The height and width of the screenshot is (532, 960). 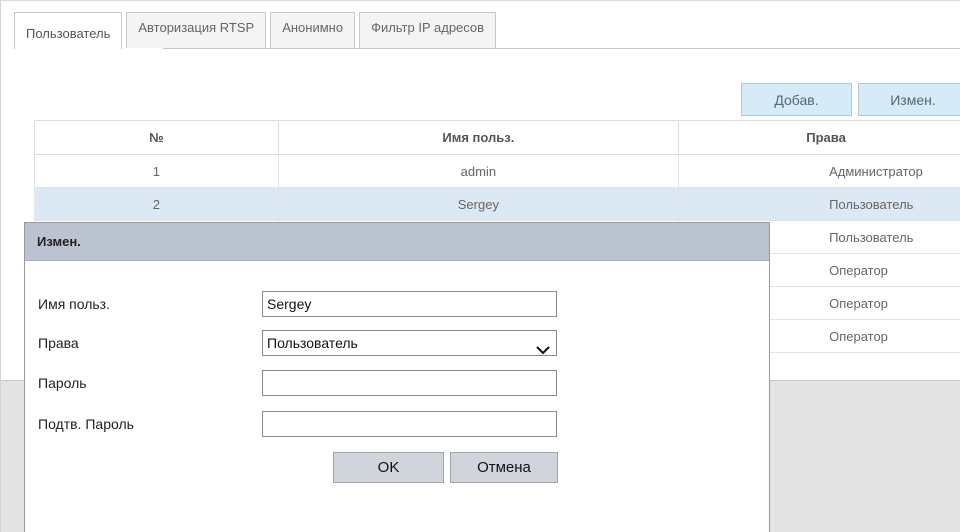 I want to click on cell-username: admin, so click(x=478, y=171).